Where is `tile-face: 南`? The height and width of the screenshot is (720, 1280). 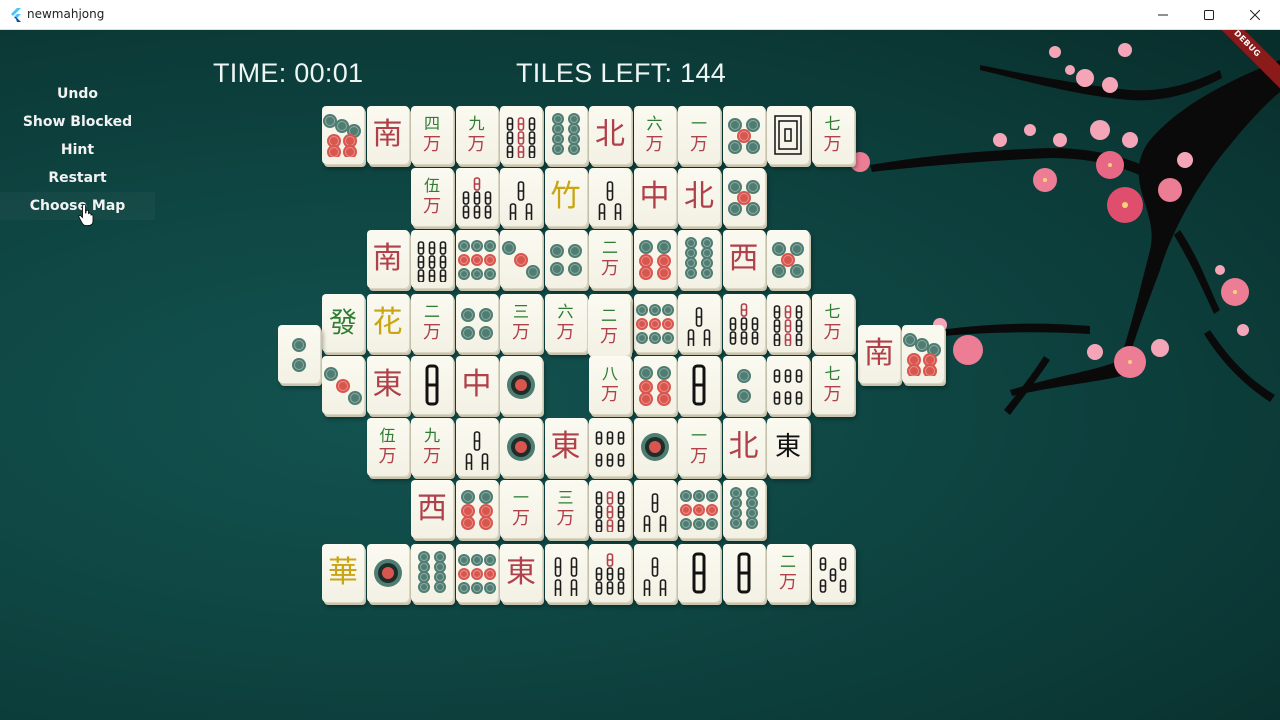
tile-face: 南 is located at coordinates (387, 135).